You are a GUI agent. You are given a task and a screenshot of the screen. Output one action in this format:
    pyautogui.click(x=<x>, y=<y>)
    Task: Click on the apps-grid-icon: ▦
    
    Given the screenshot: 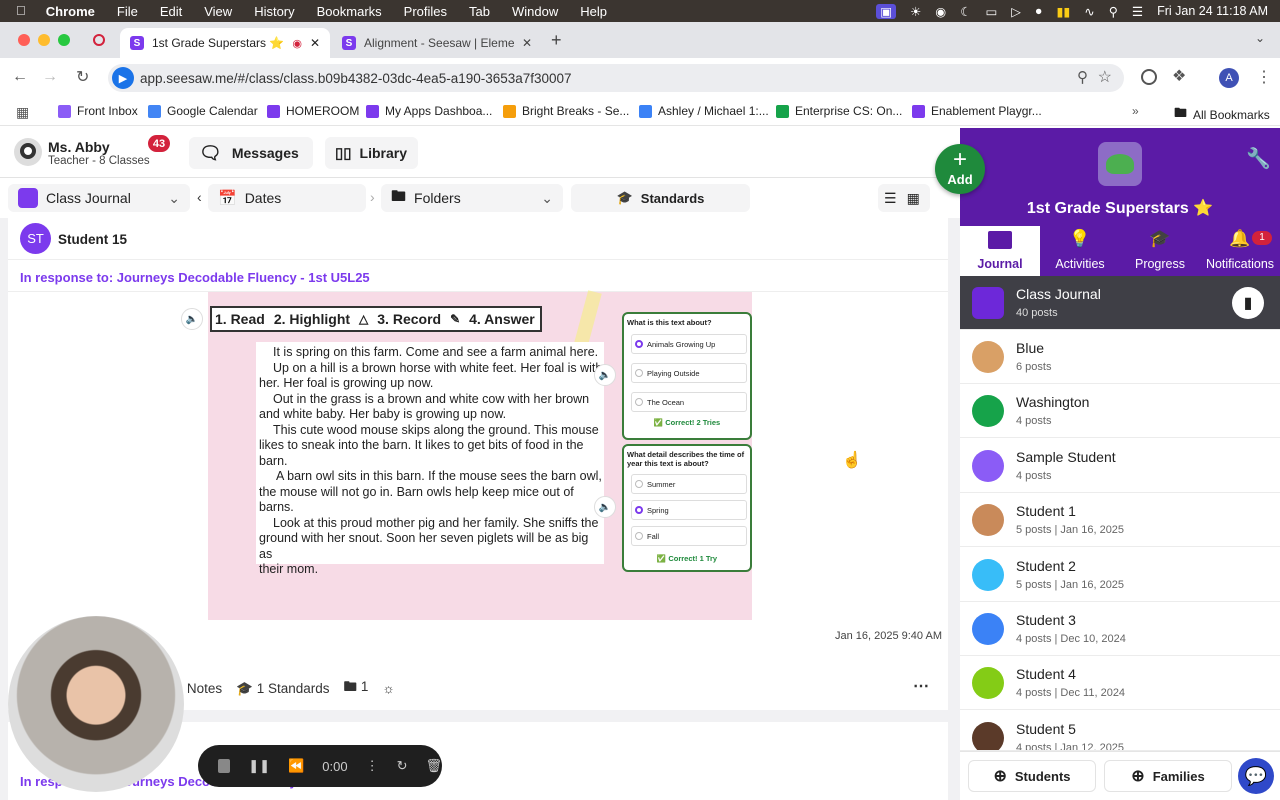 What is the action you would take?
    pyautogui.click(x=22, y=112)
    